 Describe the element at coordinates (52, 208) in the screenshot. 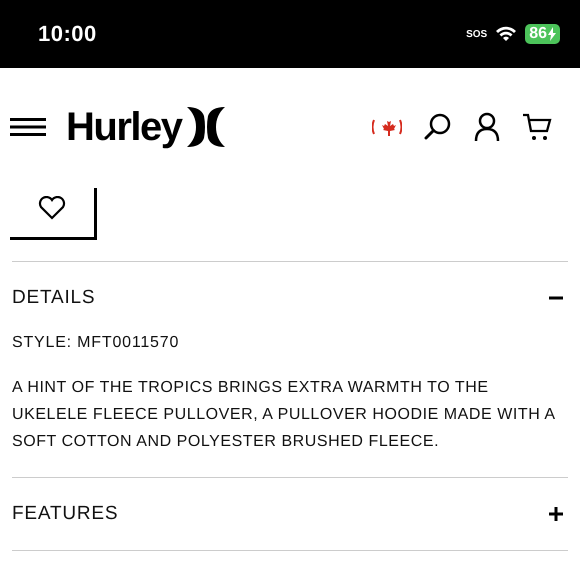

I see `heart-icon` at that location.